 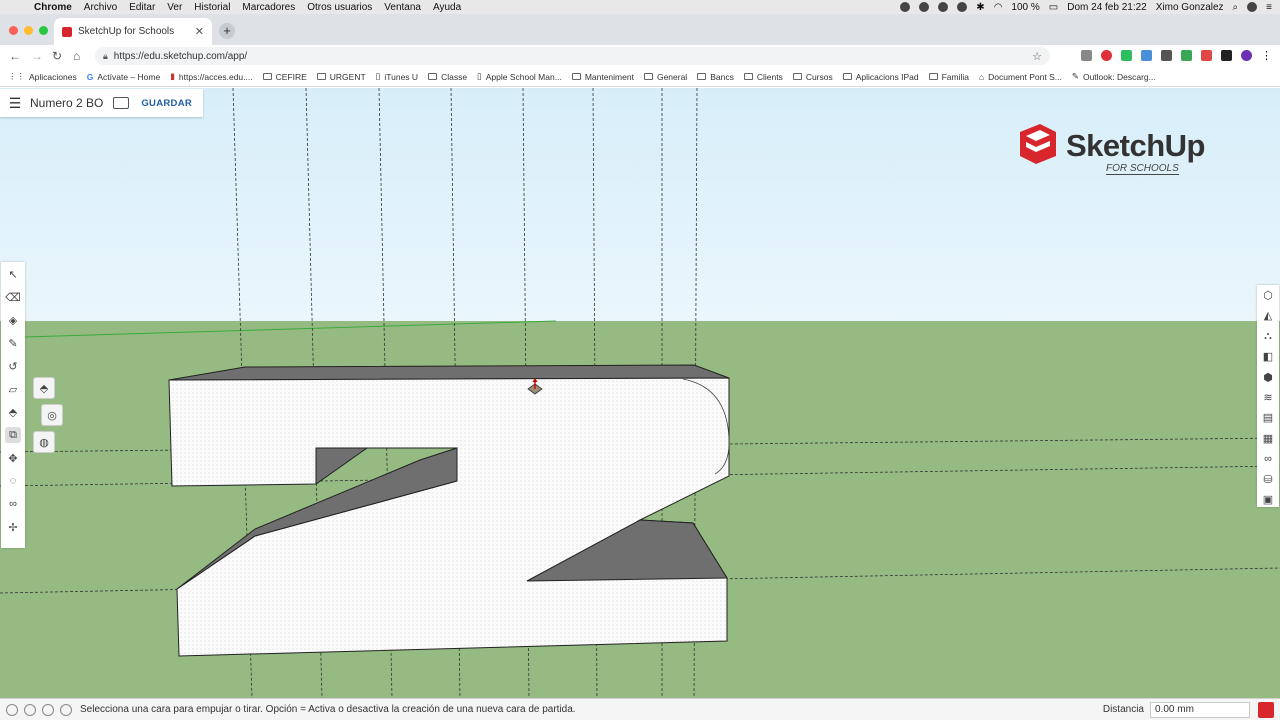 I want to click on address-bar: 🔒︎ https://edu.sketchup.com/app/ ☆, so click(x=572, y=56).